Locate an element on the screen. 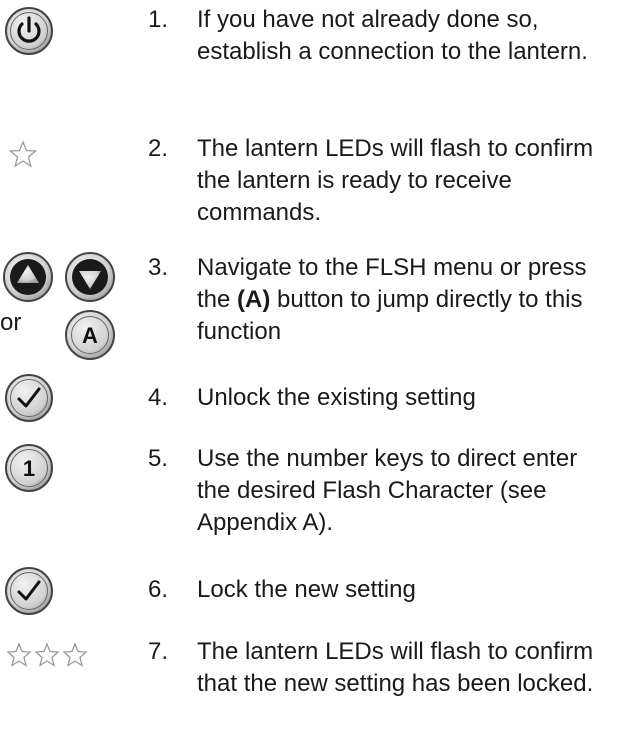 This screenshot has height=742, width=621. one-button-icon: 1 is located at coordinates (29, 468).